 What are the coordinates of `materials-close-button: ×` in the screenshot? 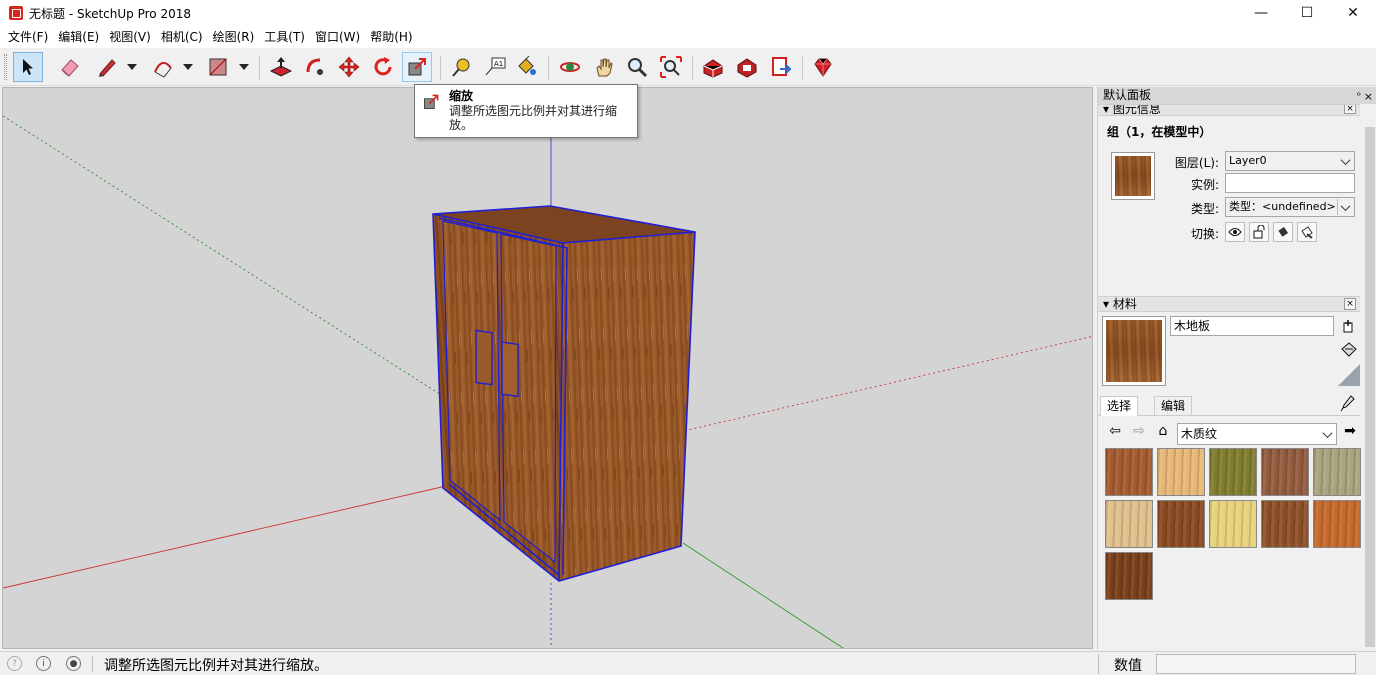 It's located at (1350, 304).